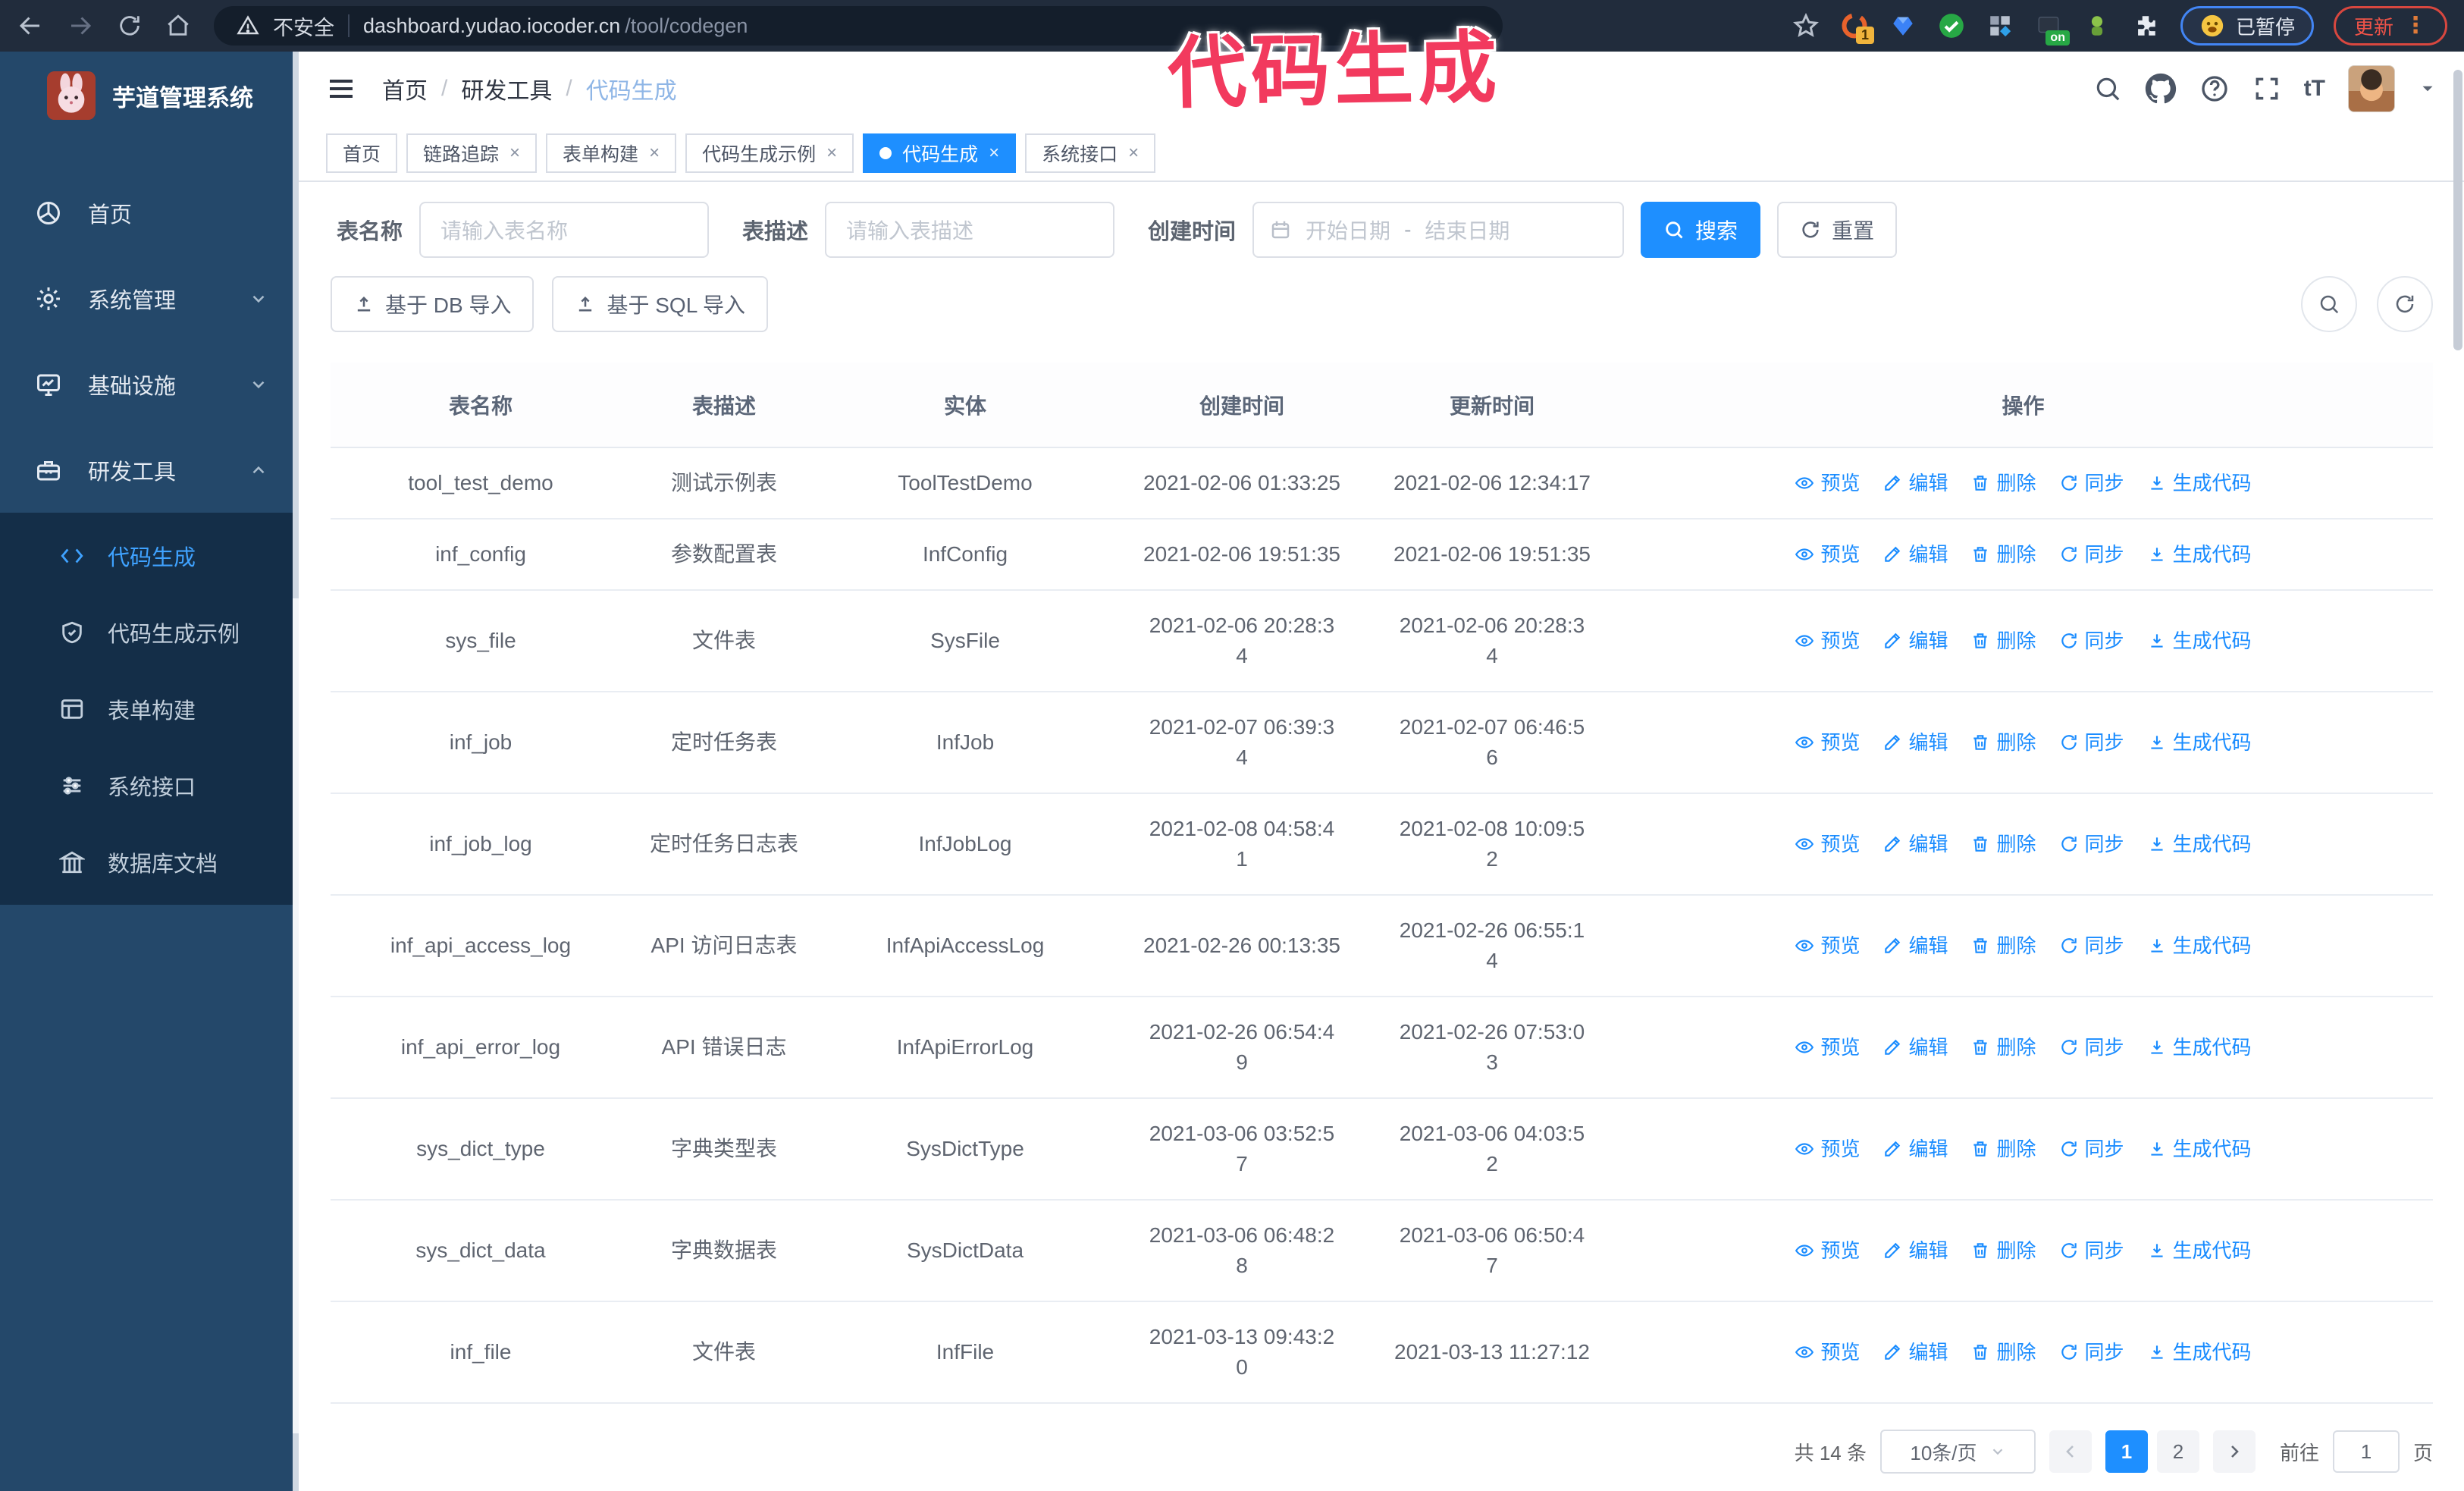  I want to click on breadcrumb-item: 研发工具, so click(506, 88).